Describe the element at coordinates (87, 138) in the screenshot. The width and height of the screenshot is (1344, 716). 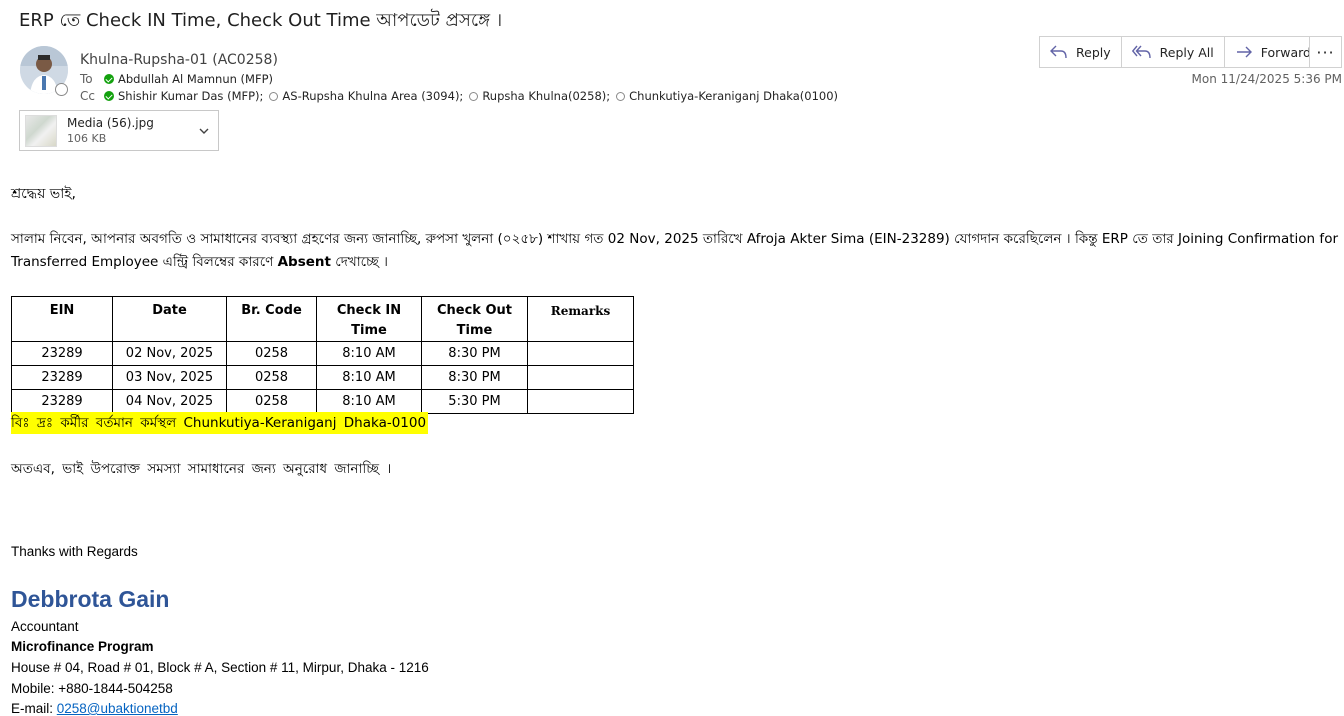
I see `attachment-size: 106 KB` at that location.